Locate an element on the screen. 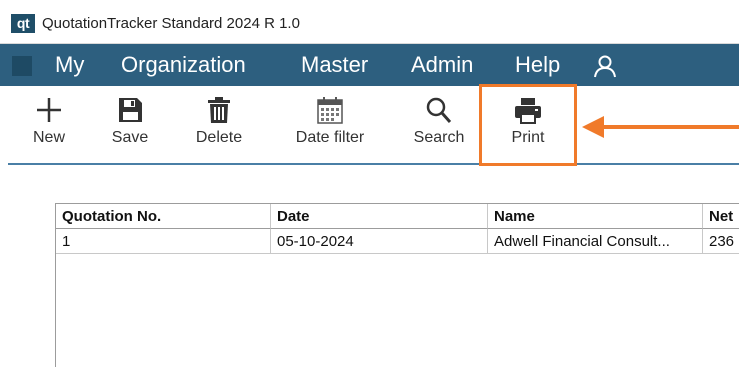  search-button-label: Search is located at coordinates (439, 137).